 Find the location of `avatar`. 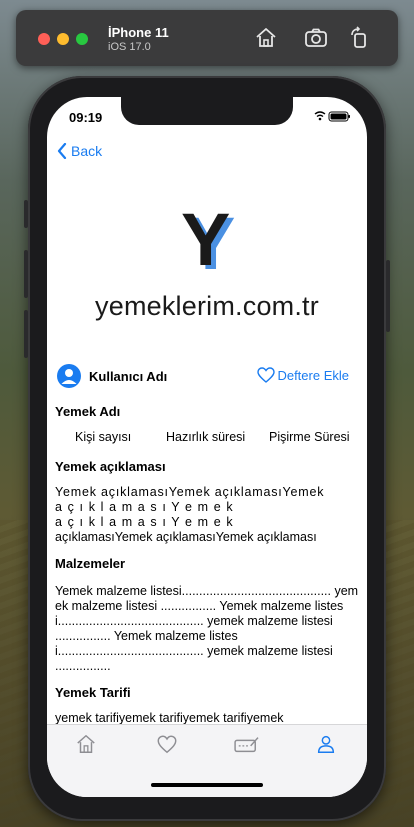

avatar is located at coordinates (69, 376).